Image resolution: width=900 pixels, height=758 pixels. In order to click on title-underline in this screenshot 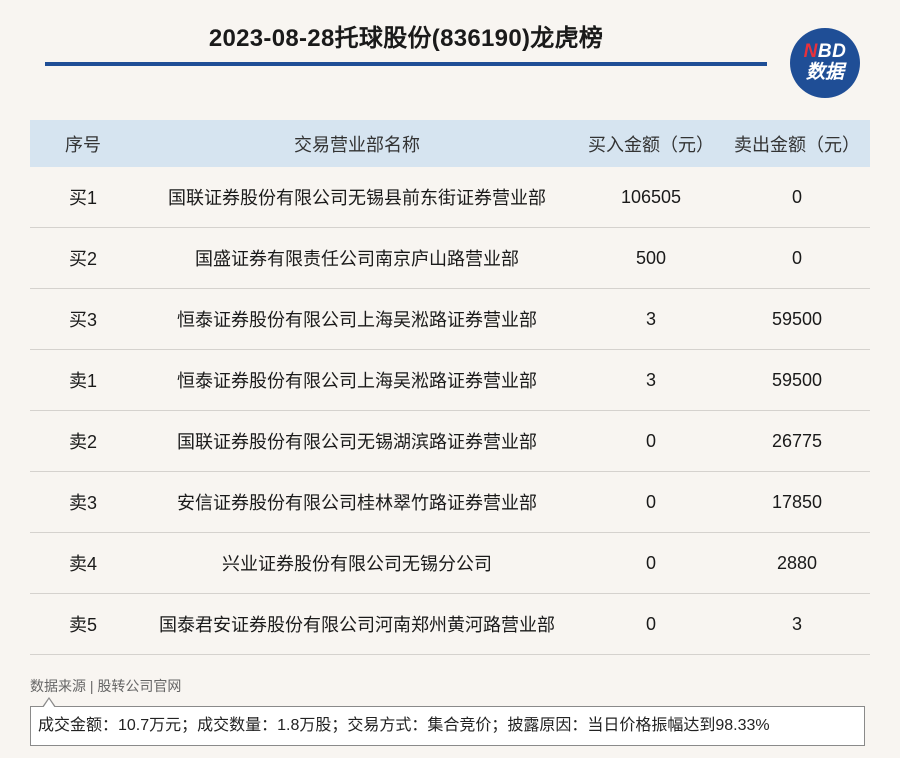, I will do `click(406, 64)`.